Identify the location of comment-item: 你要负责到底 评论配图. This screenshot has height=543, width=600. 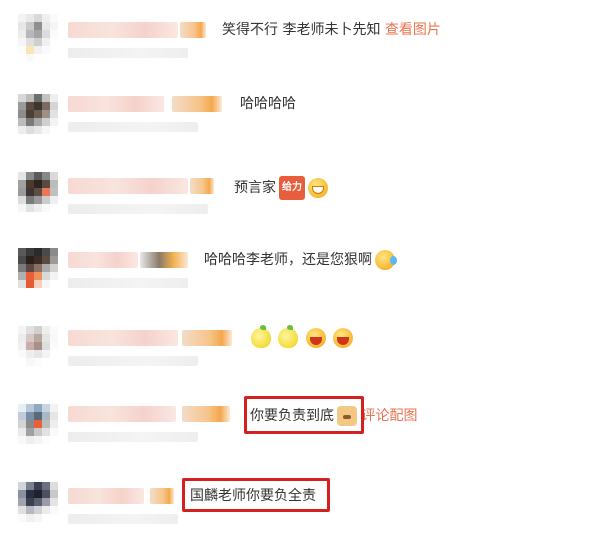
(300, 433).